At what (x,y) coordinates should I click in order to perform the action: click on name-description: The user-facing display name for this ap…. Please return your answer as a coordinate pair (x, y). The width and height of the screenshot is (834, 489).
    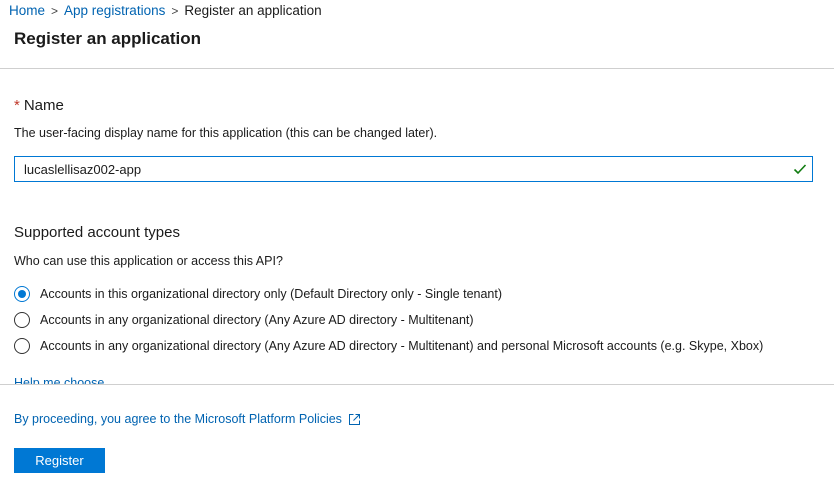
    Looking at the image, I should click on (226, 133).